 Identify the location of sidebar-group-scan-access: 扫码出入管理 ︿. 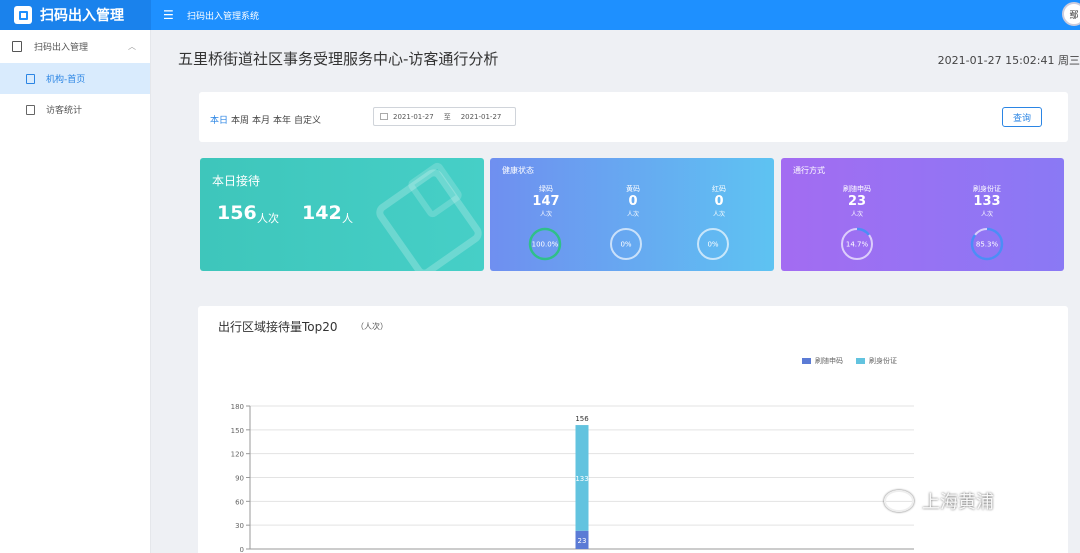
(75, 46).